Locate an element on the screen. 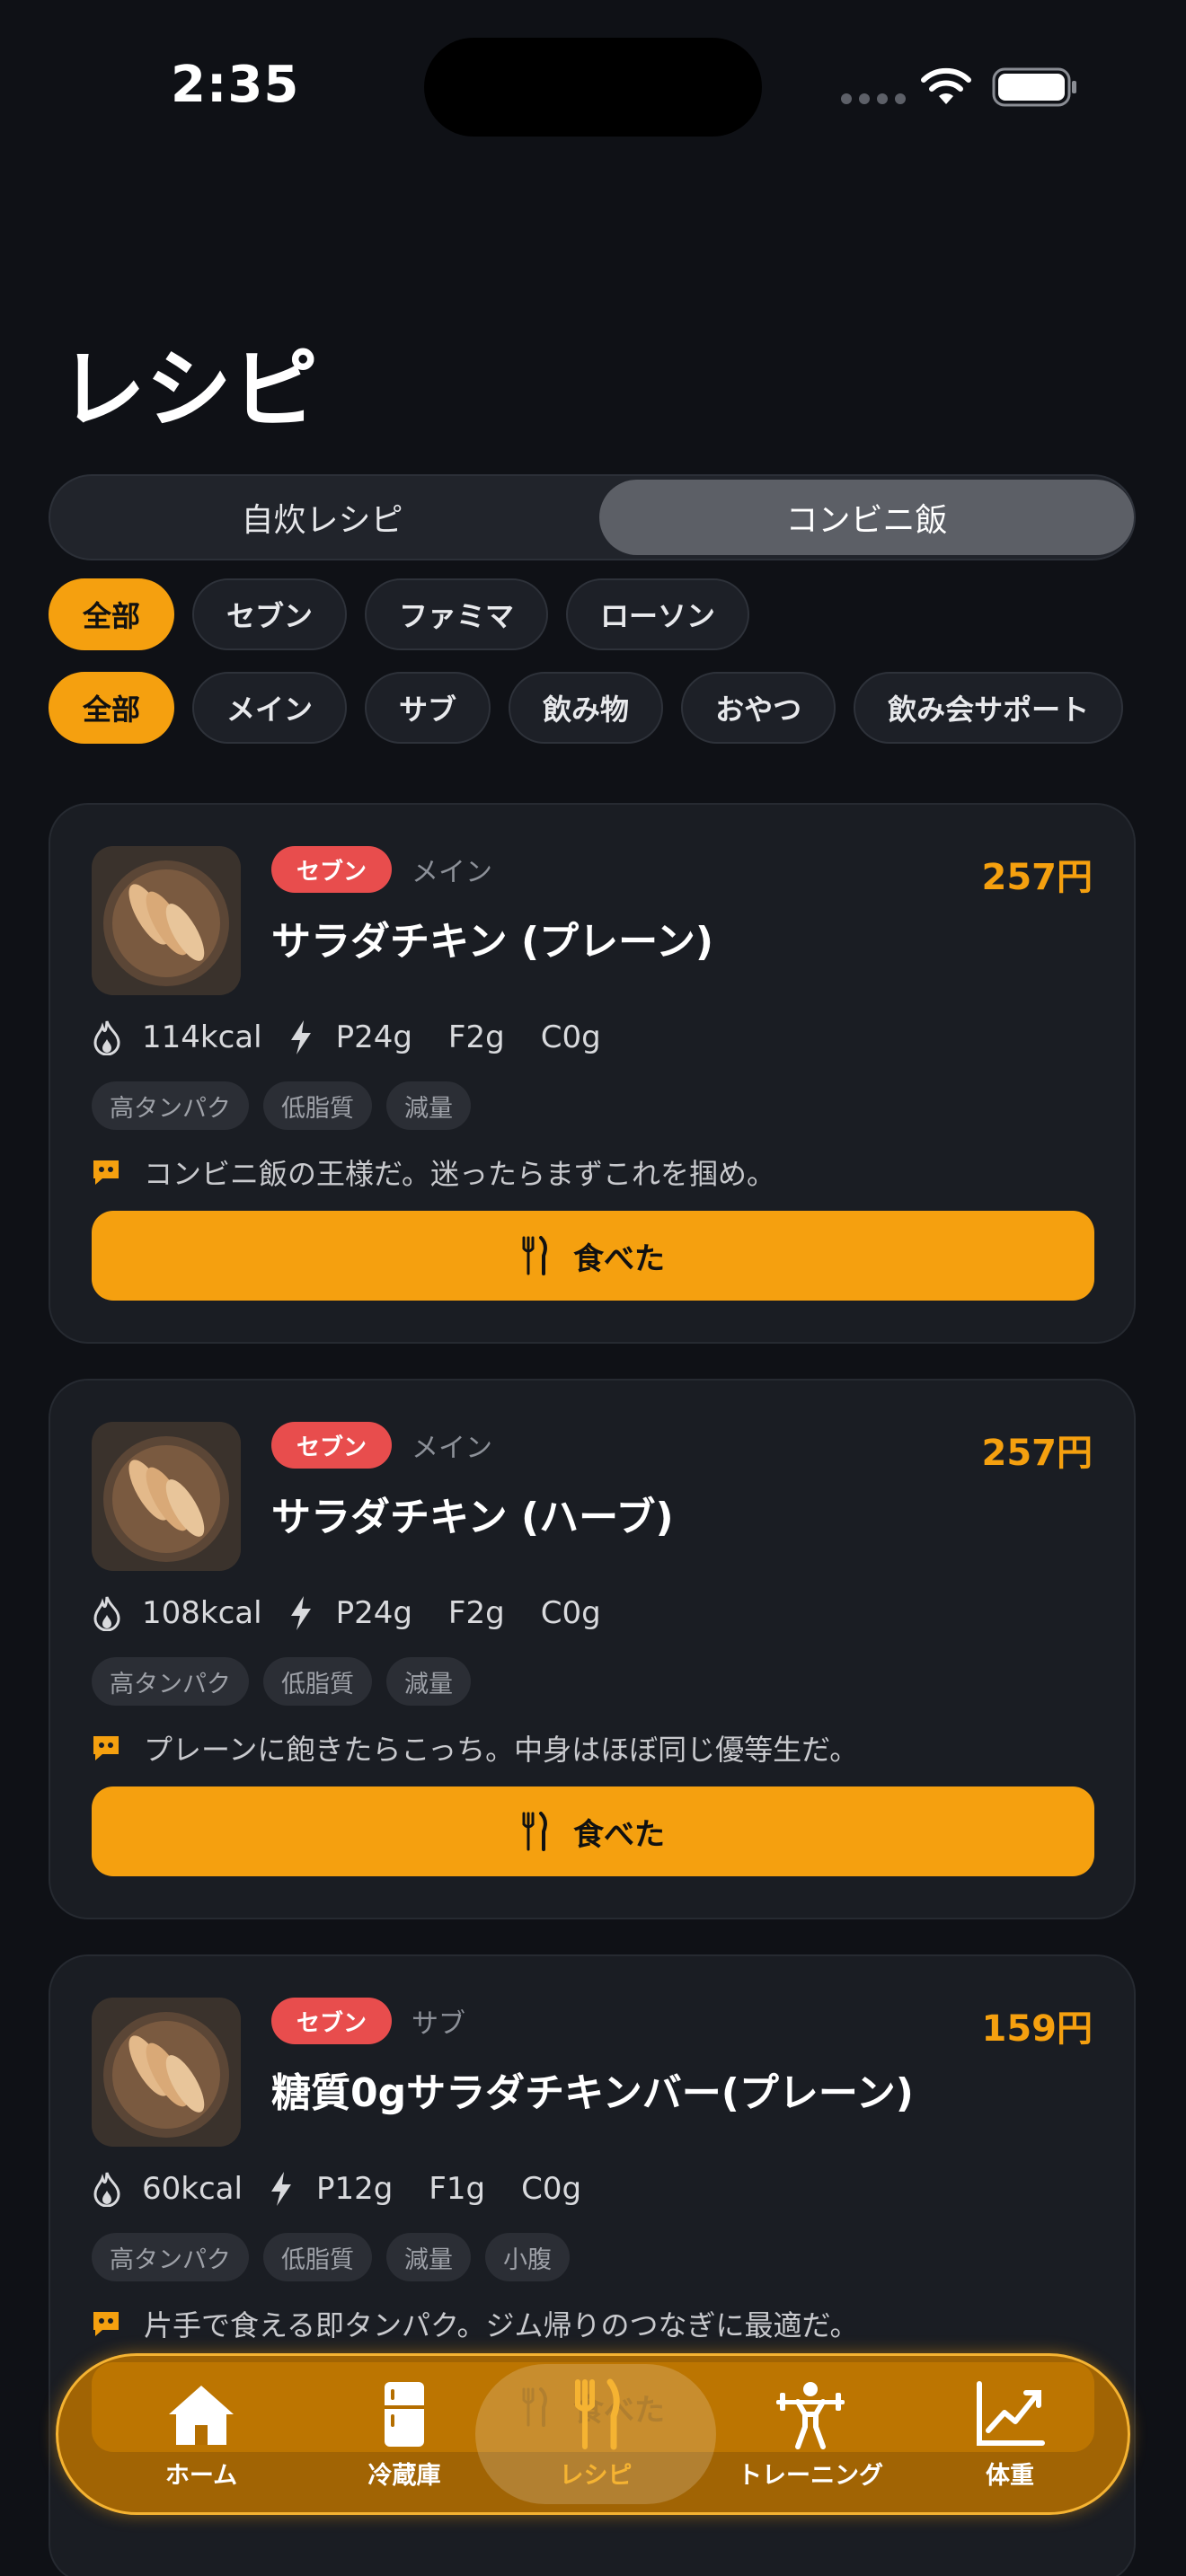 The width and height of the screenshot is (1186, 2576). nutrition-row: 108kcal P24g F2g C0g is located at coordinates (346, 1613).